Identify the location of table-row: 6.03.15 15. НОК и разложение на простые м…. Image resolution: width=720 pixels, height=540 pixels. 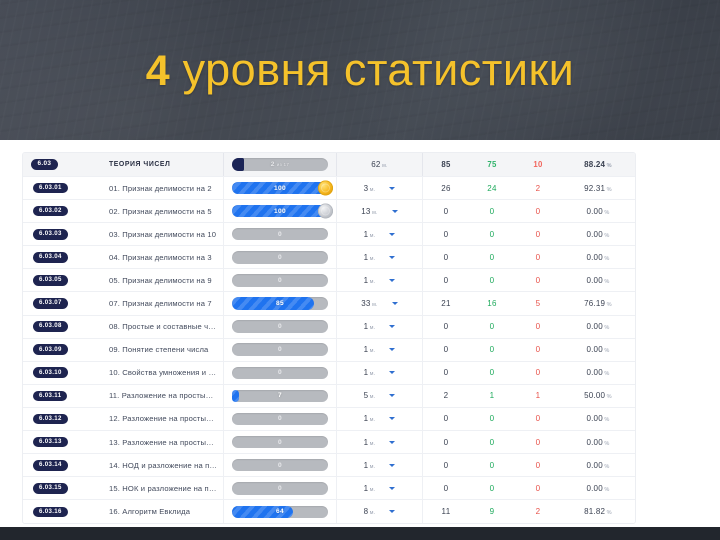
(329, 489).